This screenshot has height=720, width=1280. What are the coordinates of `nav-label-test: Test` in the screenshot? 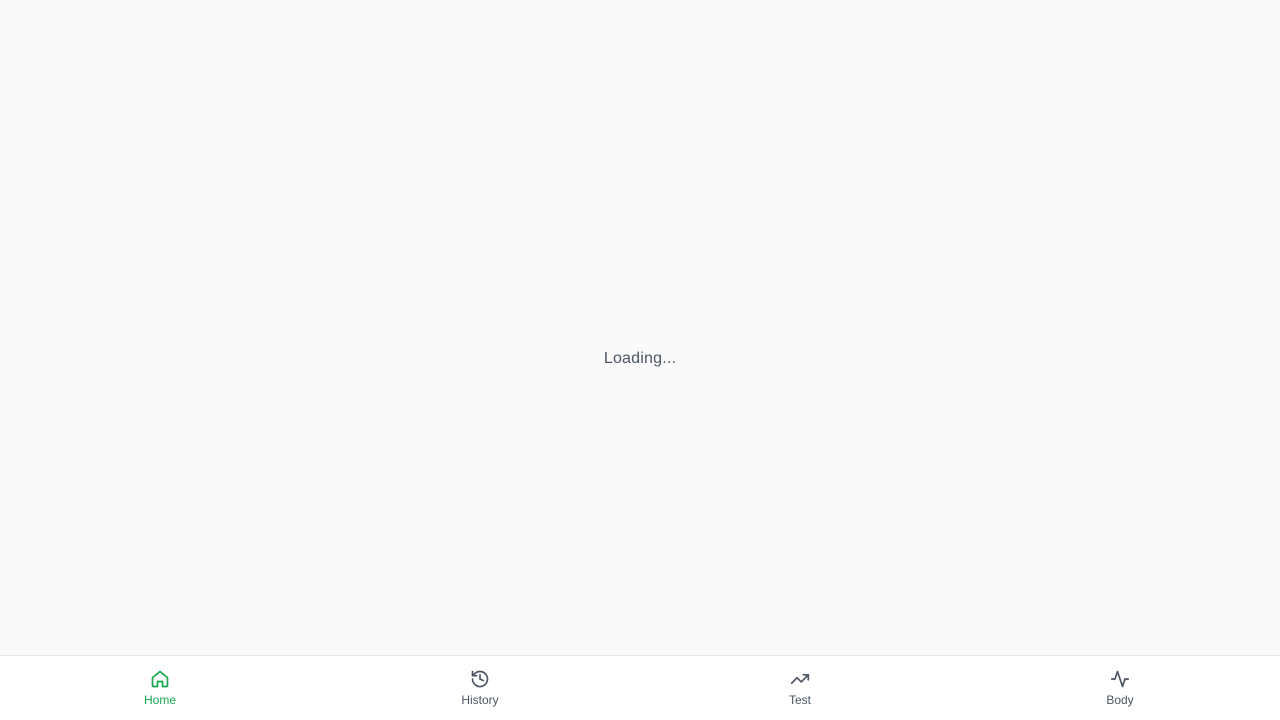 It's located at (799, 699).